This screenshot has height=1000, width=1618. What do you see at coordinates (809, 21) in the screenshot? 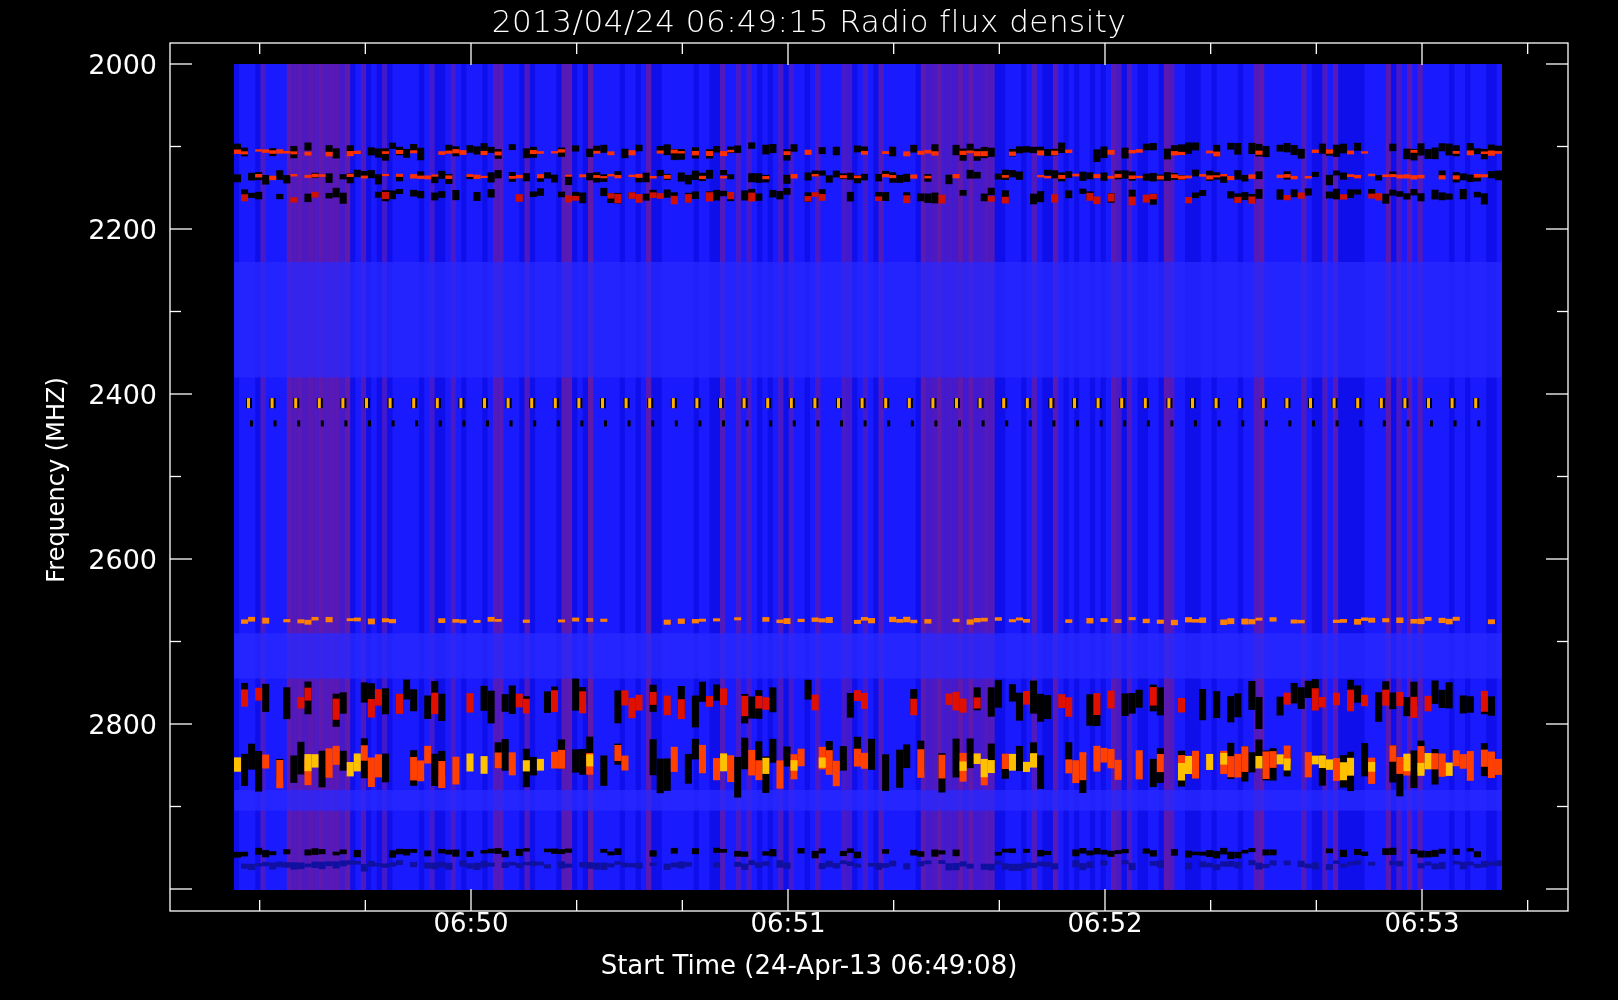
I see `plot-title: 2013/04/24 06:49:15 Radio flux density` at bounding box center [809, 21].